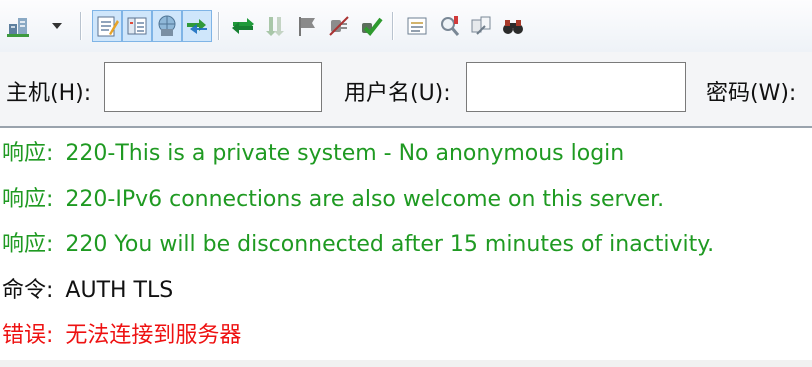 The height and width of the screenshot is (367, 812). I want to click on synchronized-browsing-button, so click(481, 26).